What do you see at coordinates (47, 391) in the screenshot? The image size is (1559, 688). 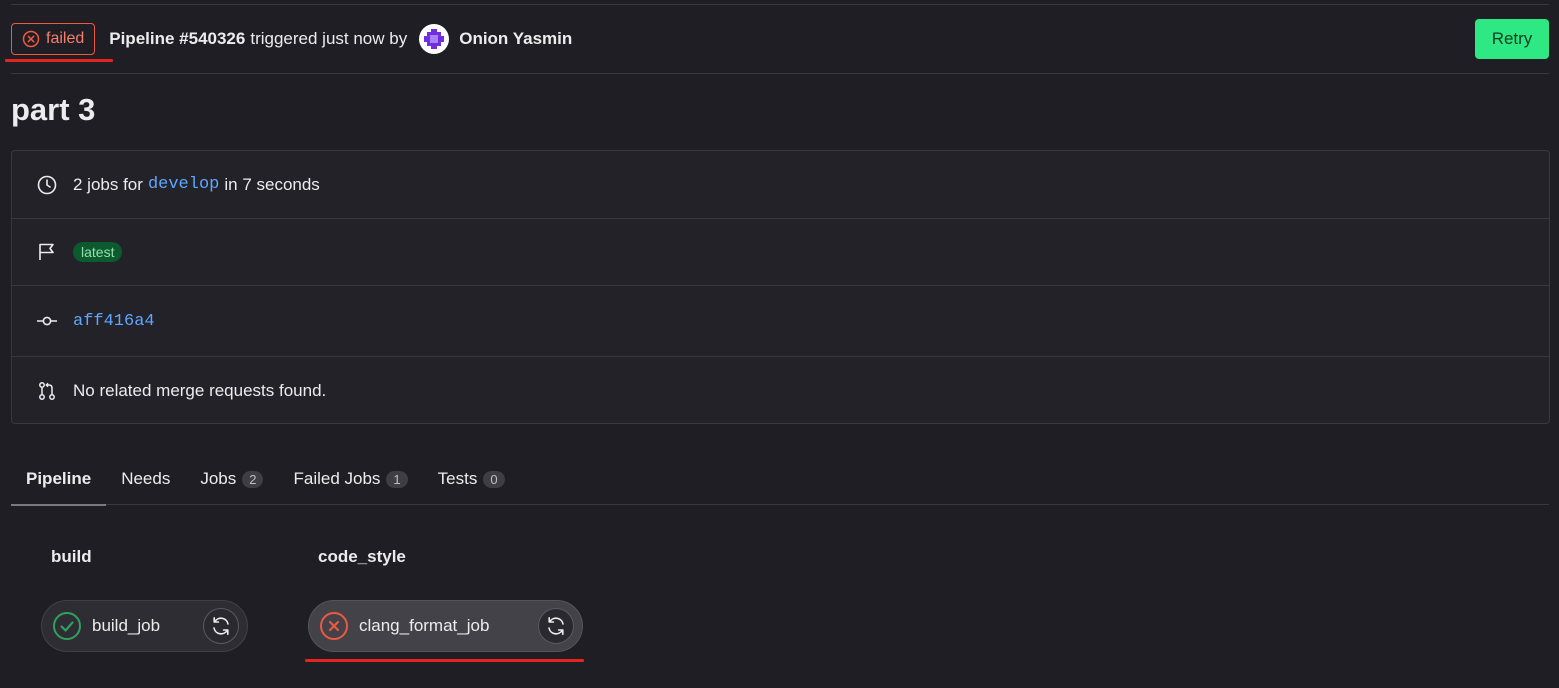 I see `merge-request-icon` at bounding box center [47, 391].